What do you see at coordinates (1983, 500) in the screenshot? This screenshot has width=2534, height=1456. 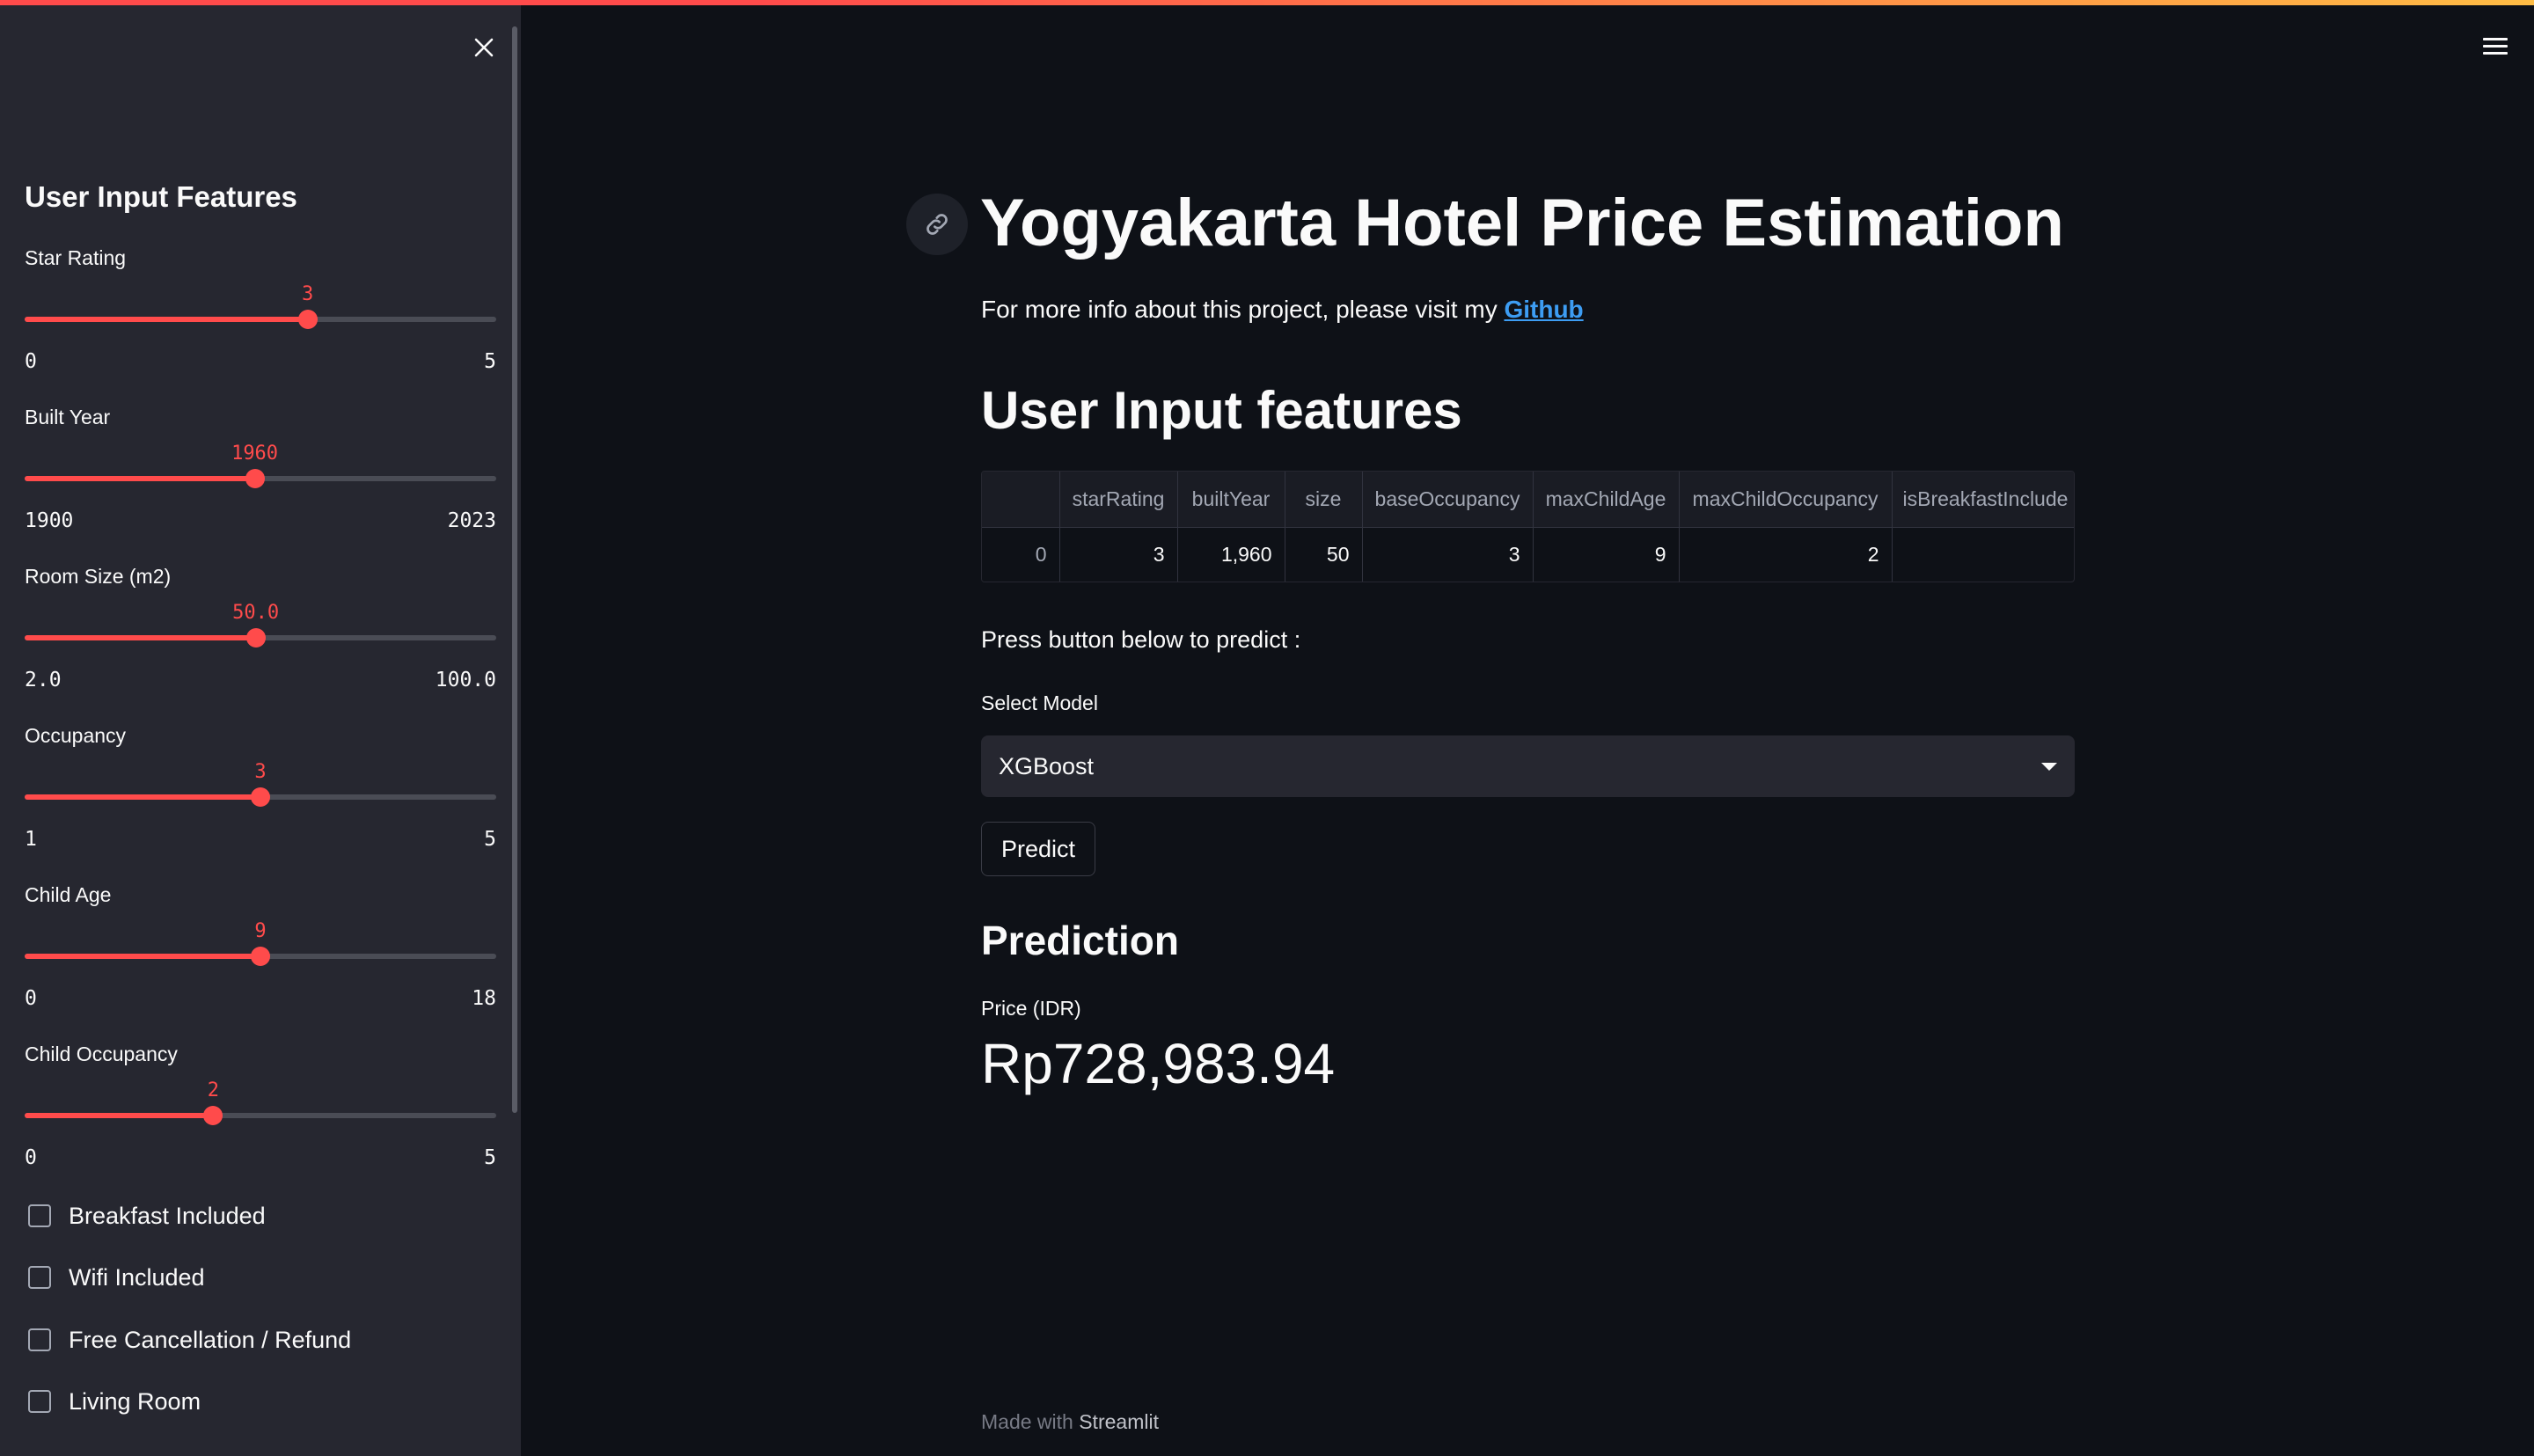 I see `column-header: isBreakfastInclude` at bounding box center [1983, 500].